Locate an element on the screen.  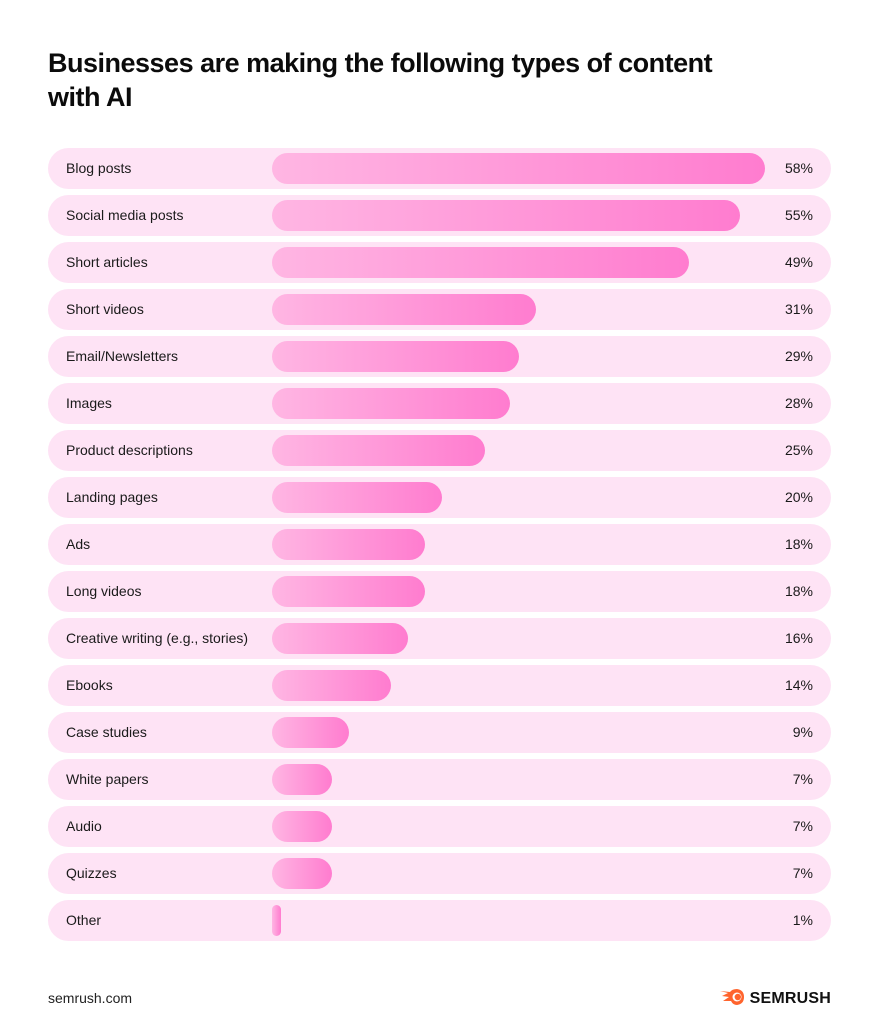
value-label: 9% is located at coordinates (802, 732).